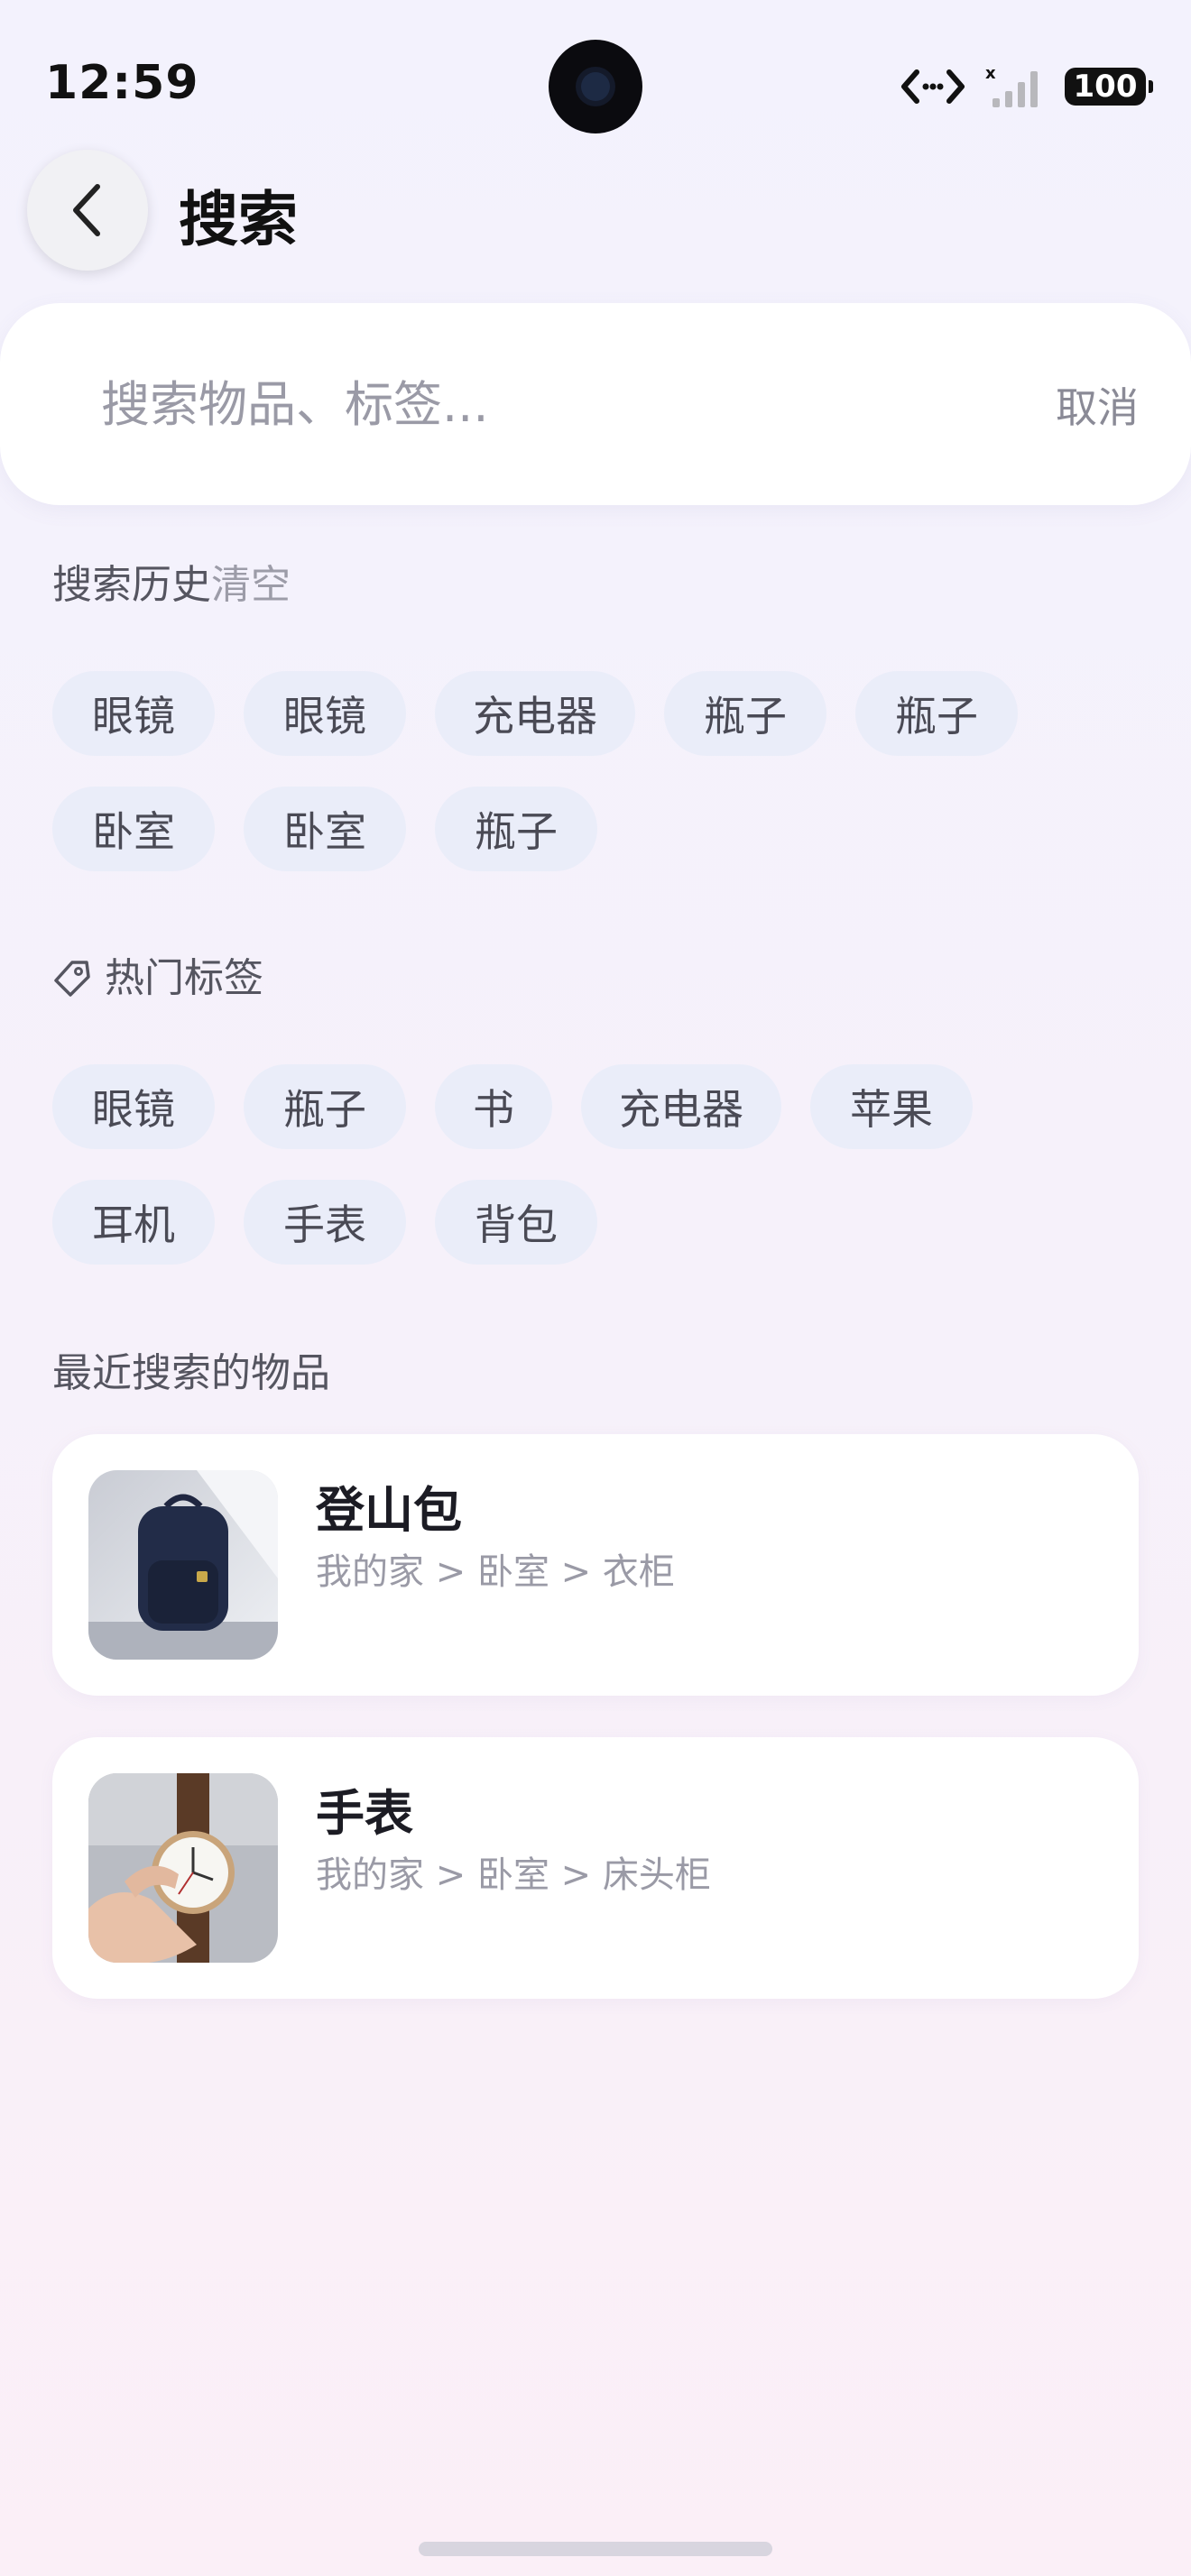 The width and height of the screenshot is (1191, 2576). I want to click on search-bar: 取消, so click(595, 404).